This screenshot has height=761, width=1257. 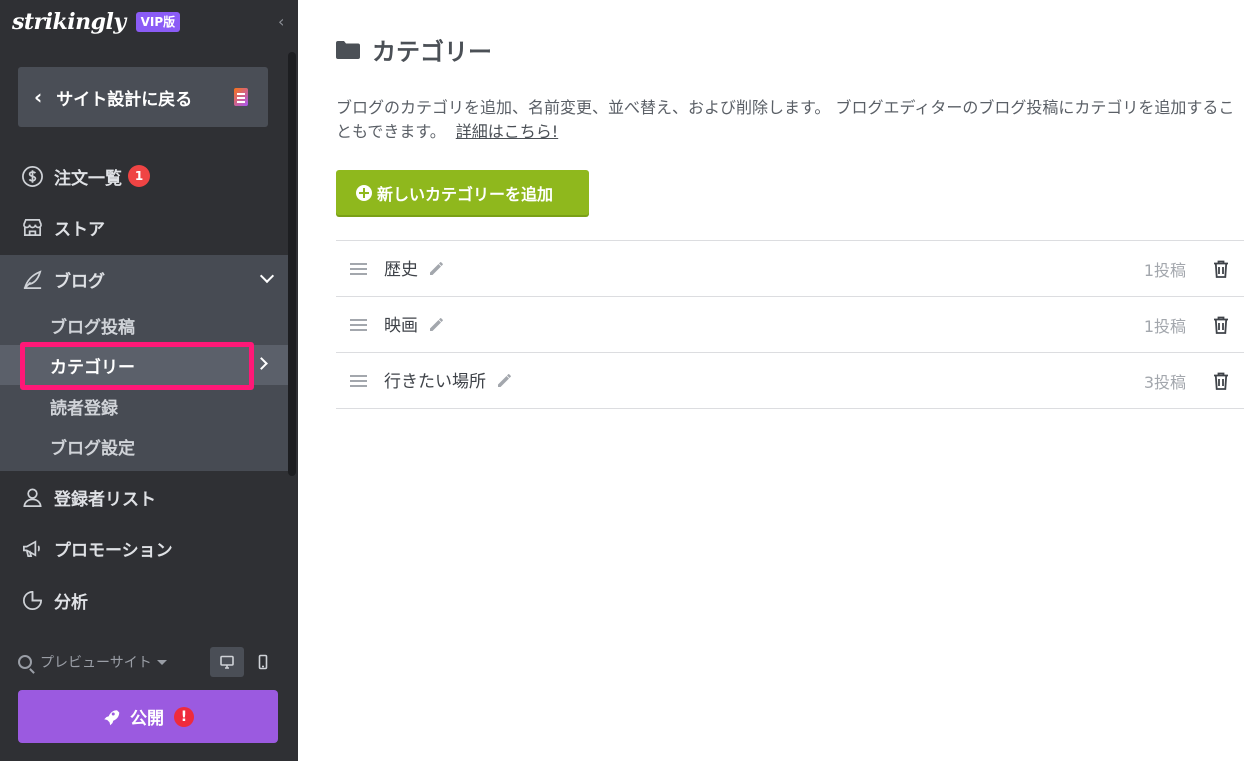 What do you see at coordinates (435, 382) in the screenshot?
I see `category-name-text: 行きたい場所` at bounding box center [435, 382].